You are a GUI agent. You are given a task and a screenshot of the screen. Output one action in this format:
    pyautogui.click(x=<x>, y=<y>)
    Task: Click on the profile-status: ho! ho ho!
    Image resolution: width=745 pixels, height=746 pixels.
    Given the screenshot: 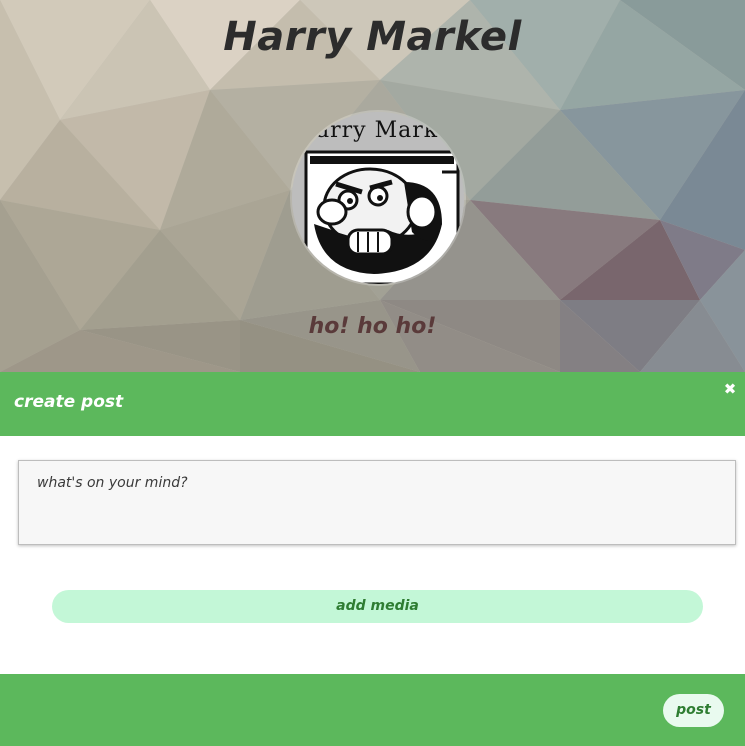 What is the action you would take?
    pyautogui.click(x=372, y=326)
    